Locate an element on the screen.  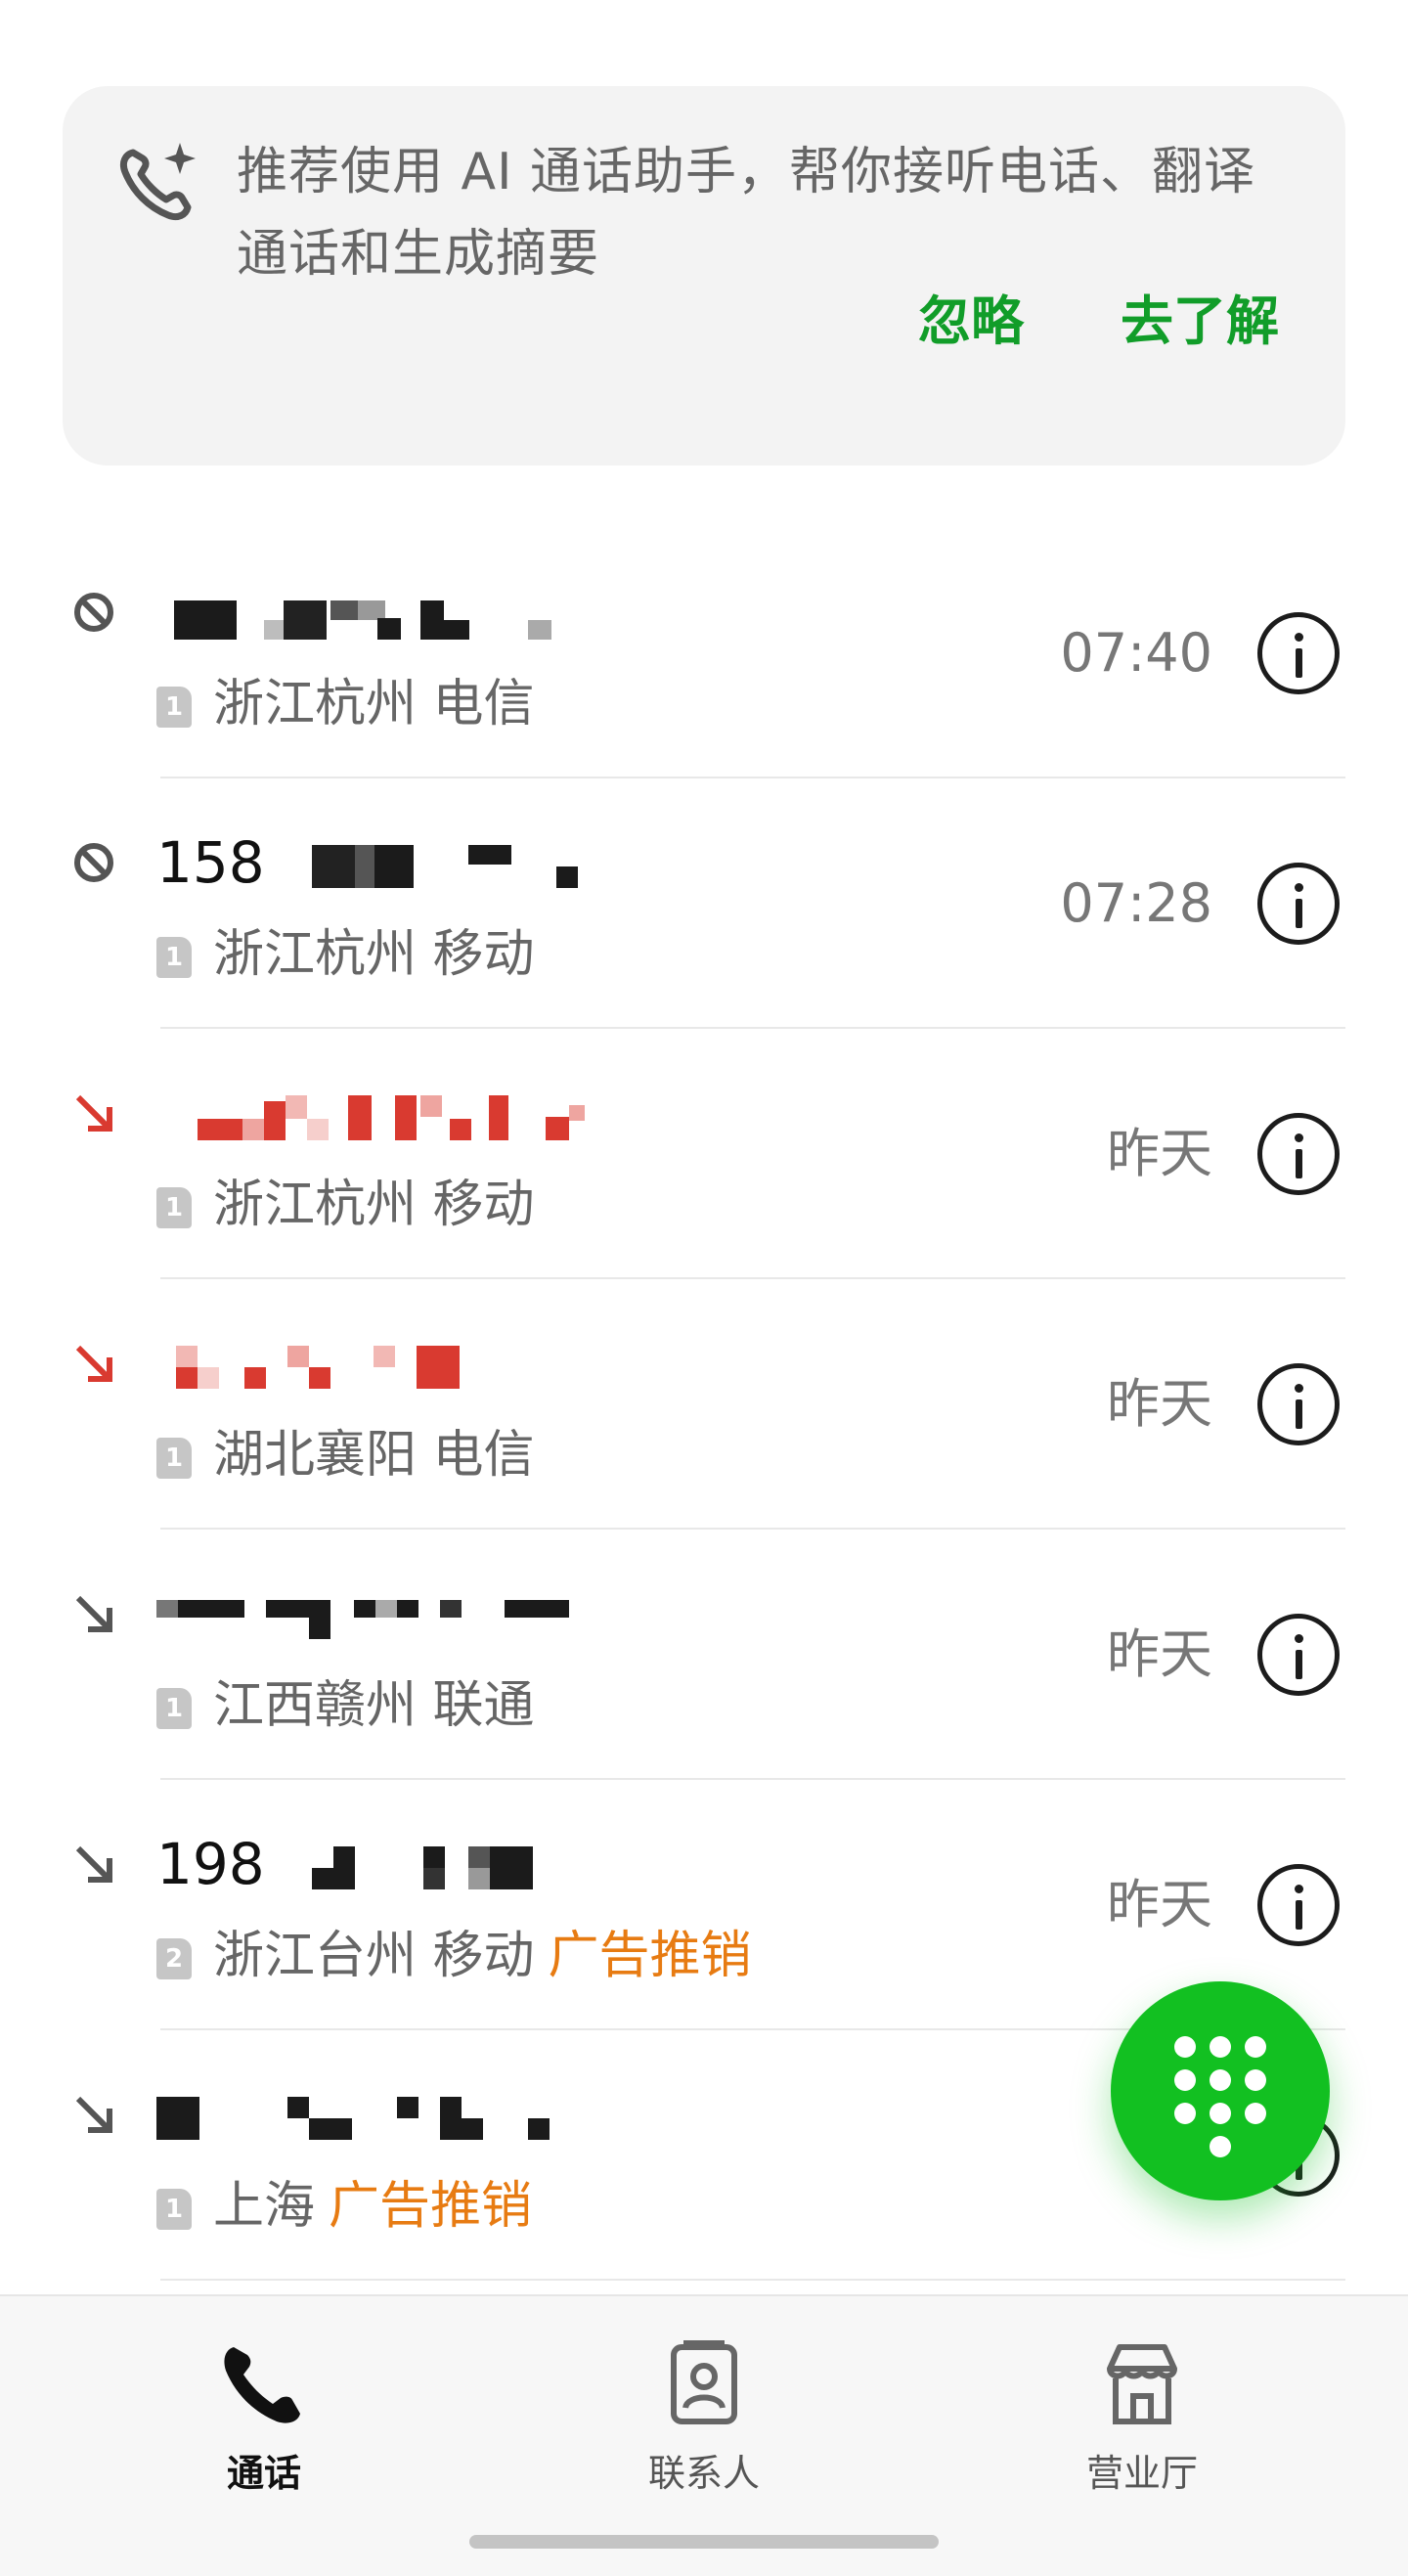
call-location: 1 浙江杭州 电信 is located at coordinates (345, 704).